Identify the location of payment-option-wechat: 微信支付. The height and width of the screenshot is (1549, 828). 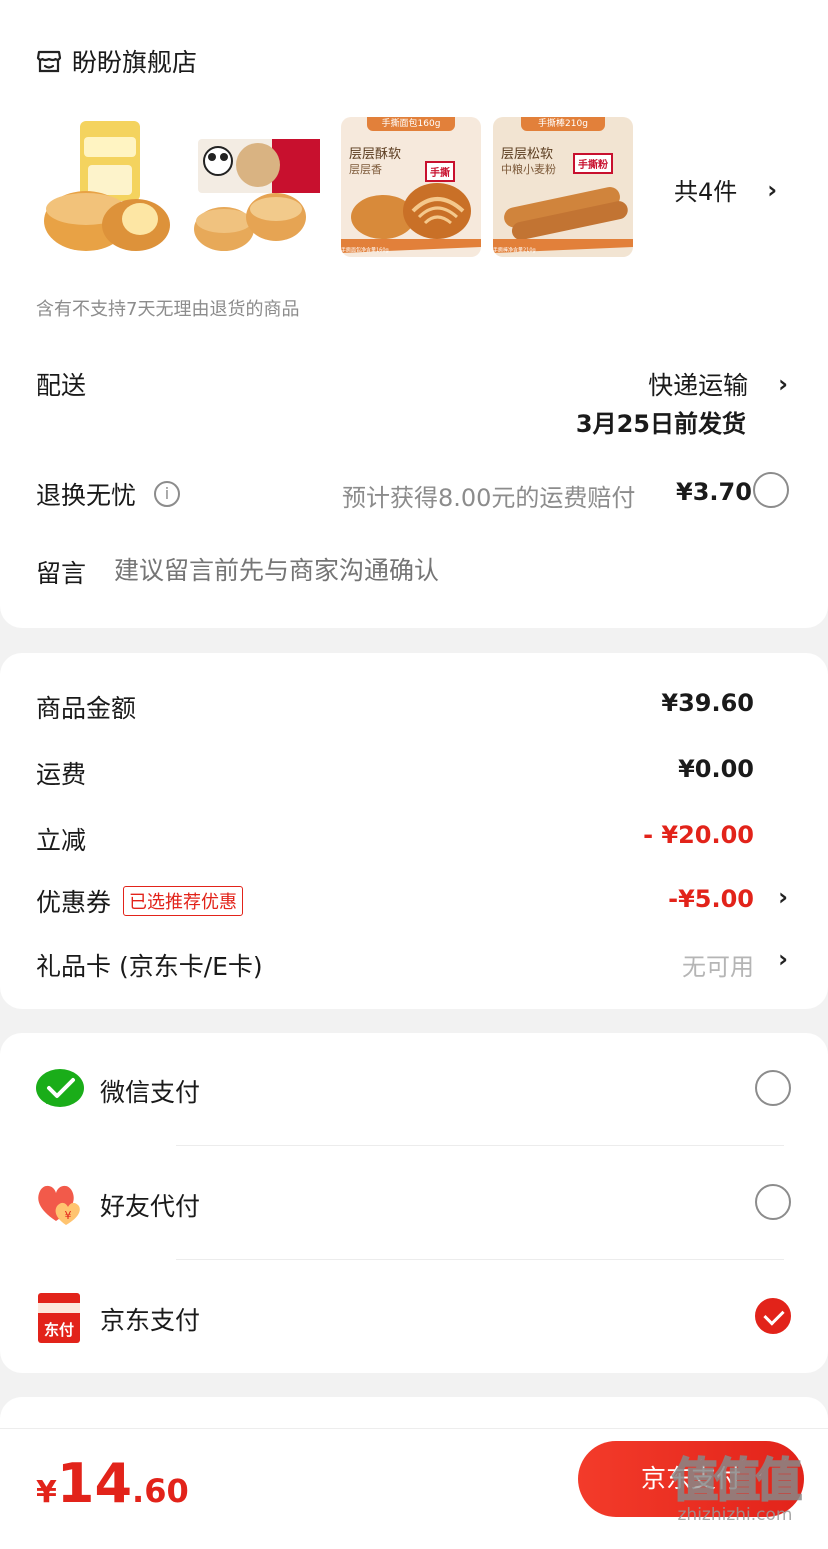
(414, 1090).